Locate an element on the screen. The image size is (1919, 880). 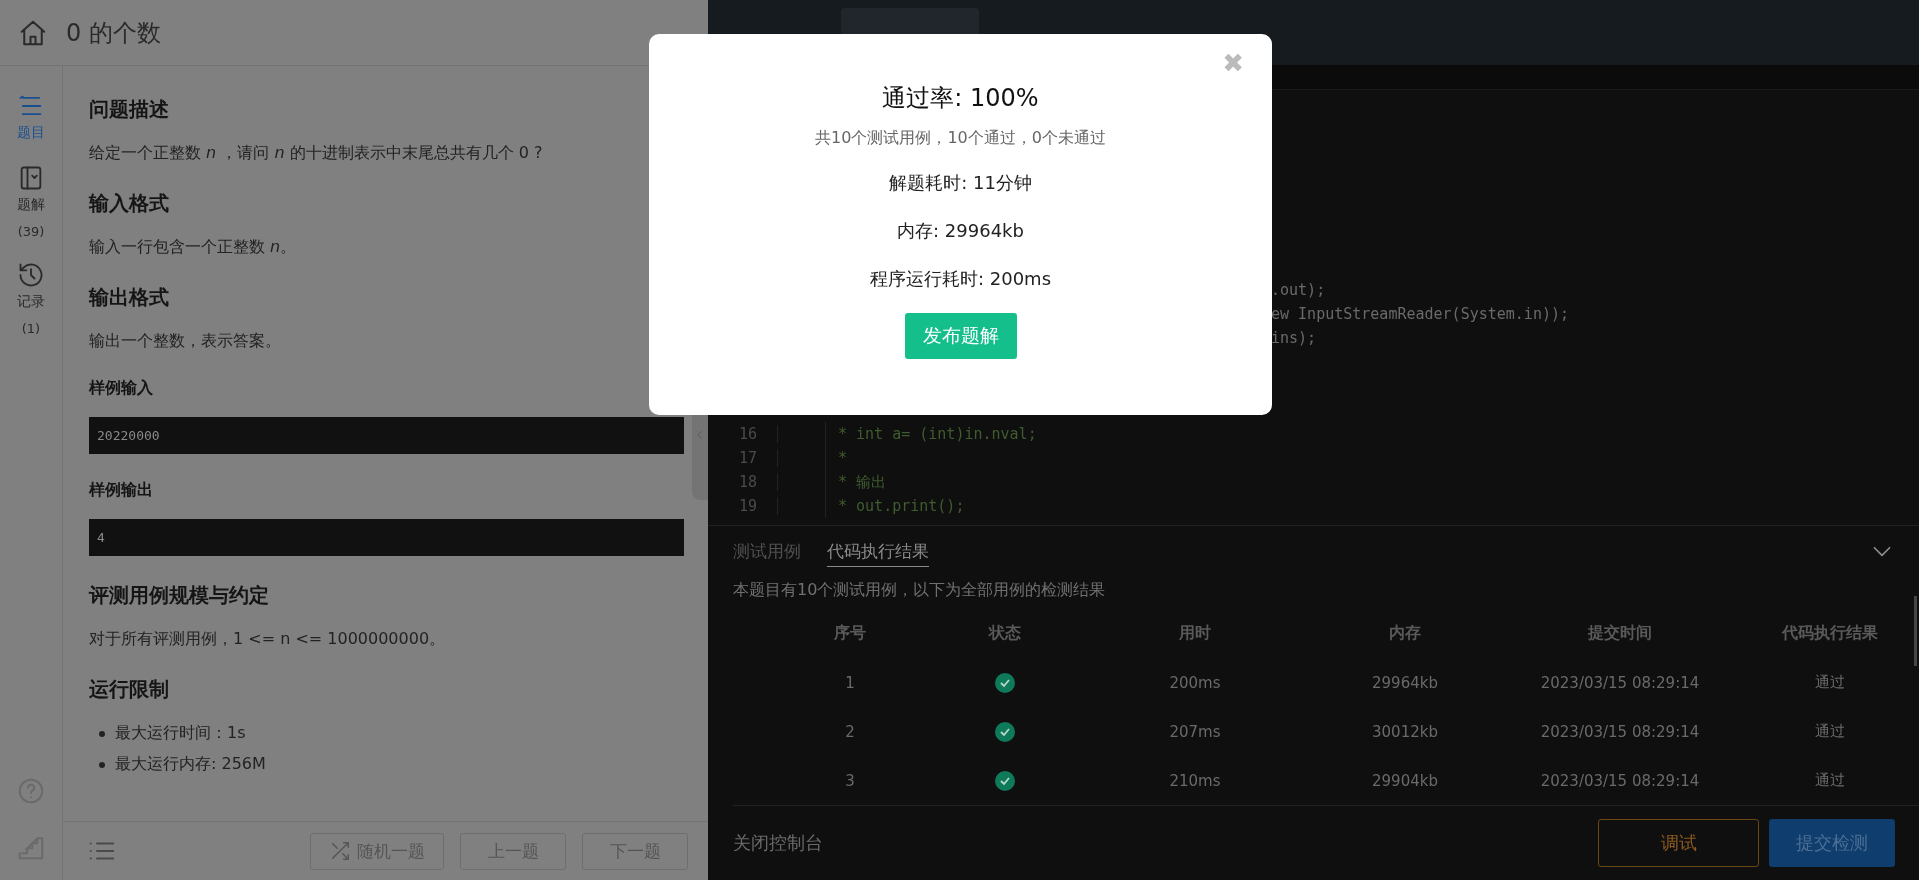
submit-button: 提交检测 is located at coordinates (1832, 843).